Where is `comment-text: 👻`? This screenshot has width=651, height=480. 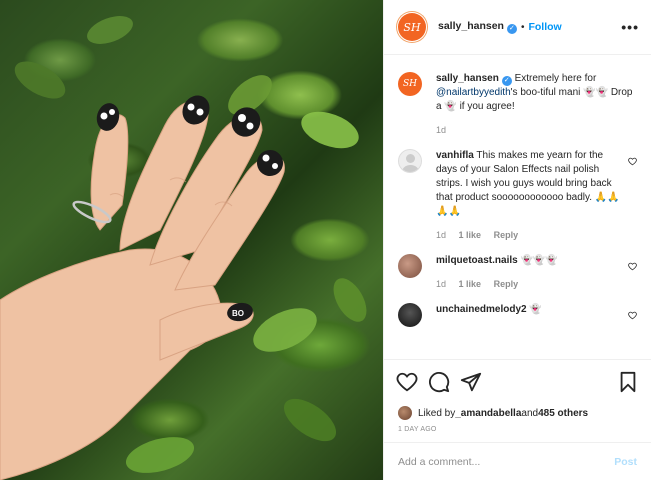
comment-text: 👻 is located at coordinates (535, 309).